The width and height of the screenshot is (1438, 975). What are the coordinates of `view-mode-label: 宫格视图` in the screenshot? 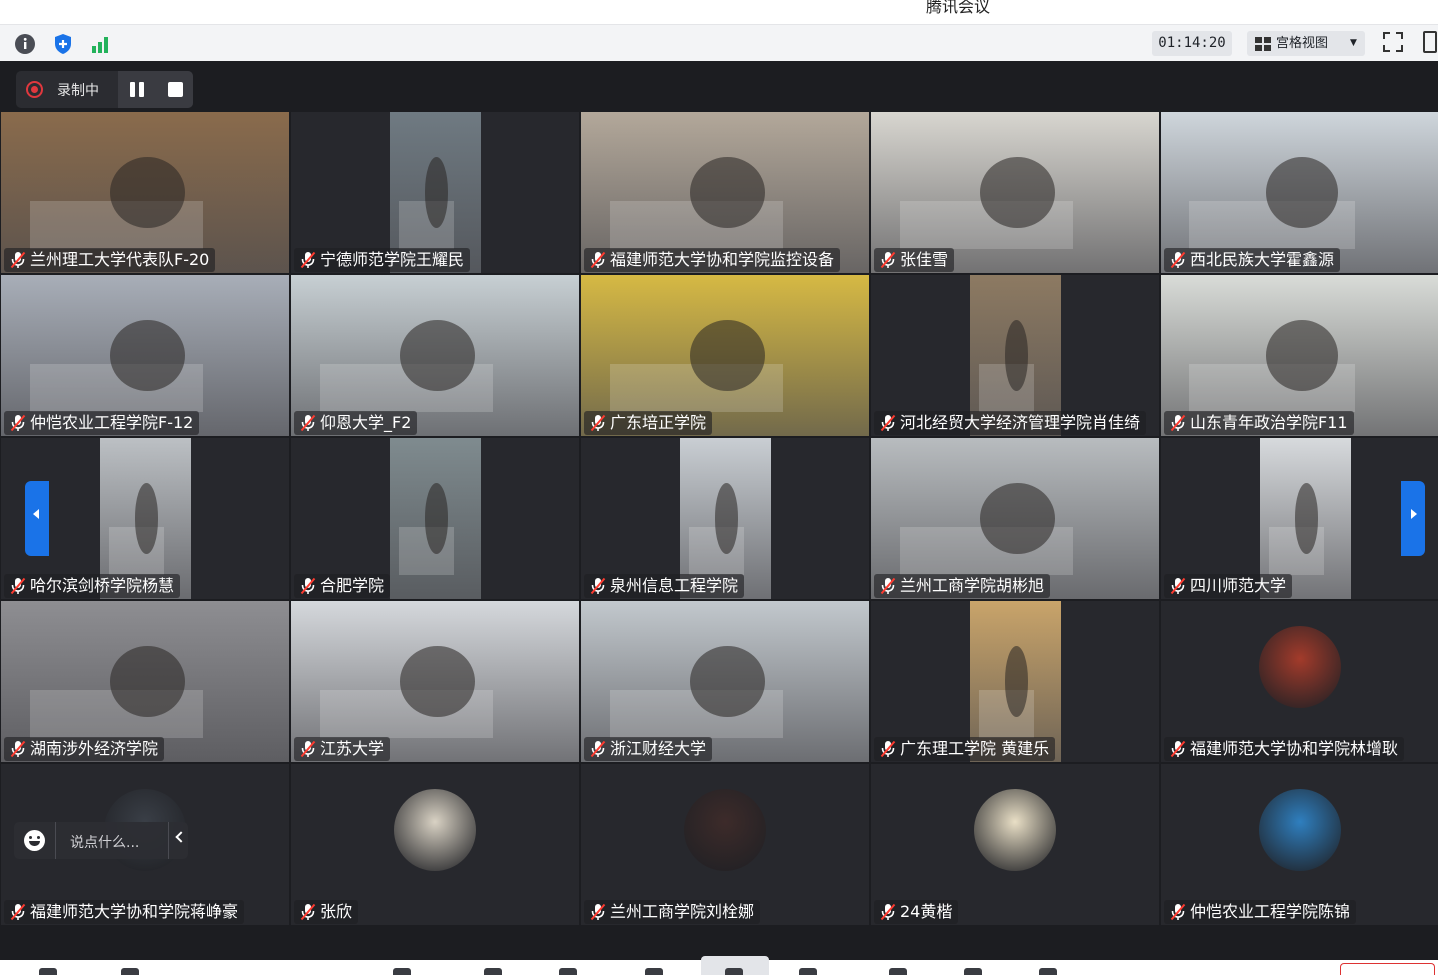 It's located at (1302, 43).